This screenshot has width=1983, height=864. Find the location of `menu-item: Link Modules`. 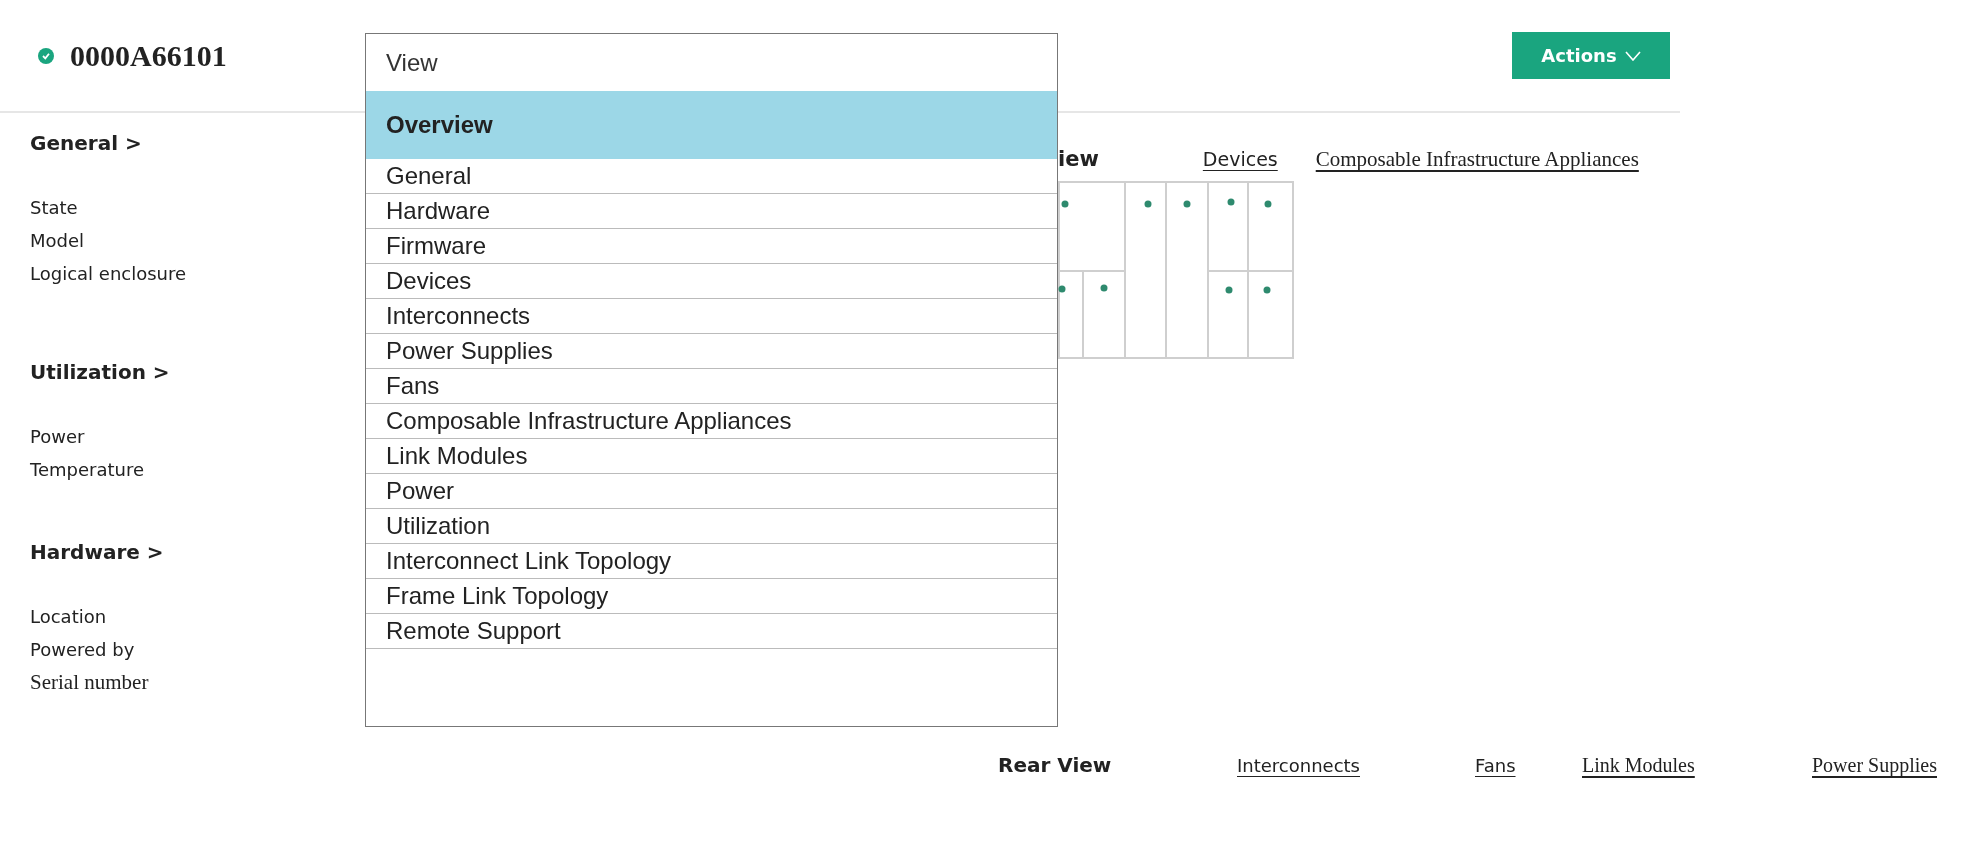

menu-item: Link Modules is located at coordinates (711, 456).